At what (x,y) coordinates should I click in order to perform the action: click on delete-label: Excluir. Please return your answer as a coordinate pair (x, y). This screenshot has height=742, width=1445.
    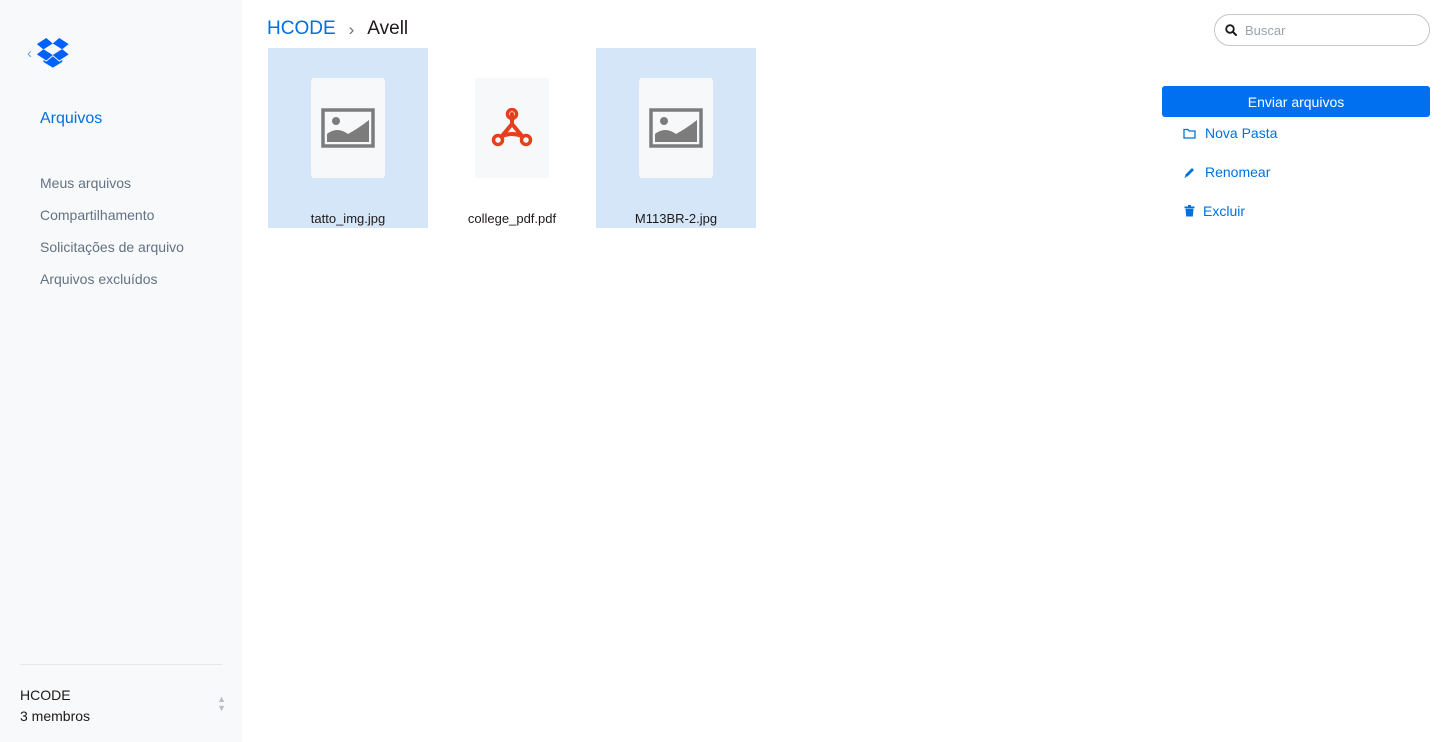
    Looking at the image, I should click on (1224, 211).